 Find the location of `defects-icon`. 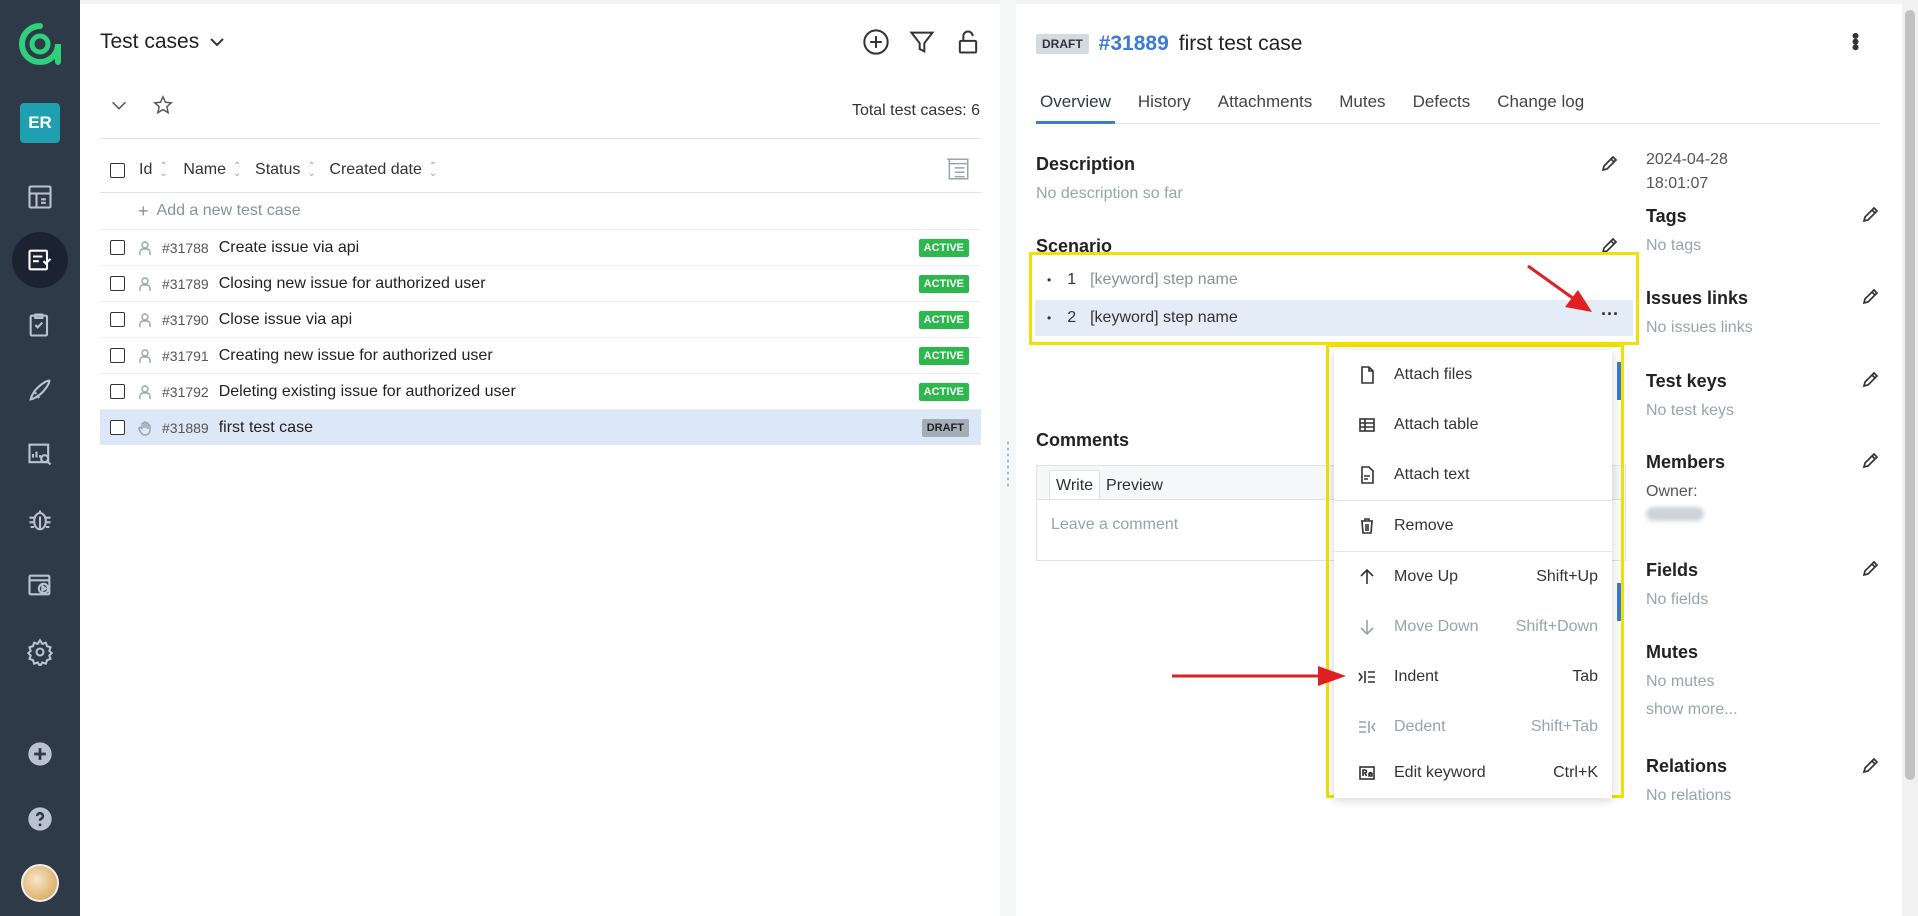

defects-icon is located at coordinates (40, 520).